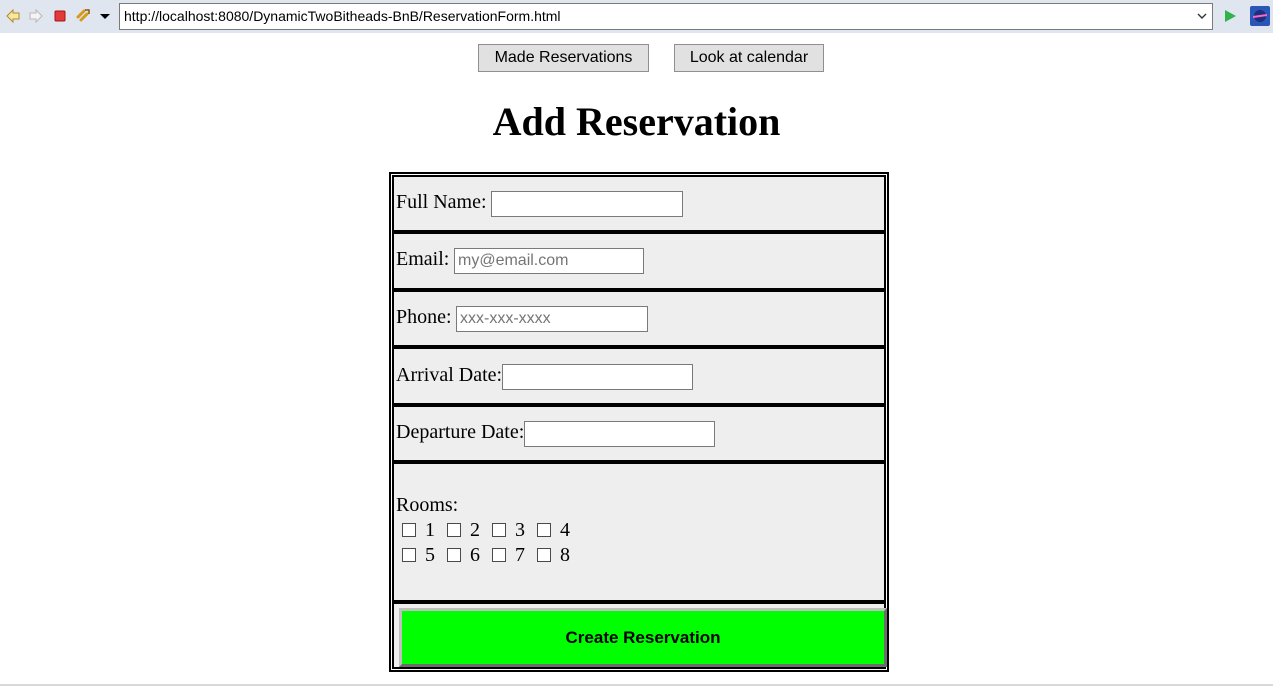 The height and width of the screenshot is (686, 1273). I want to click on departure-date-input, so click(619, 434).